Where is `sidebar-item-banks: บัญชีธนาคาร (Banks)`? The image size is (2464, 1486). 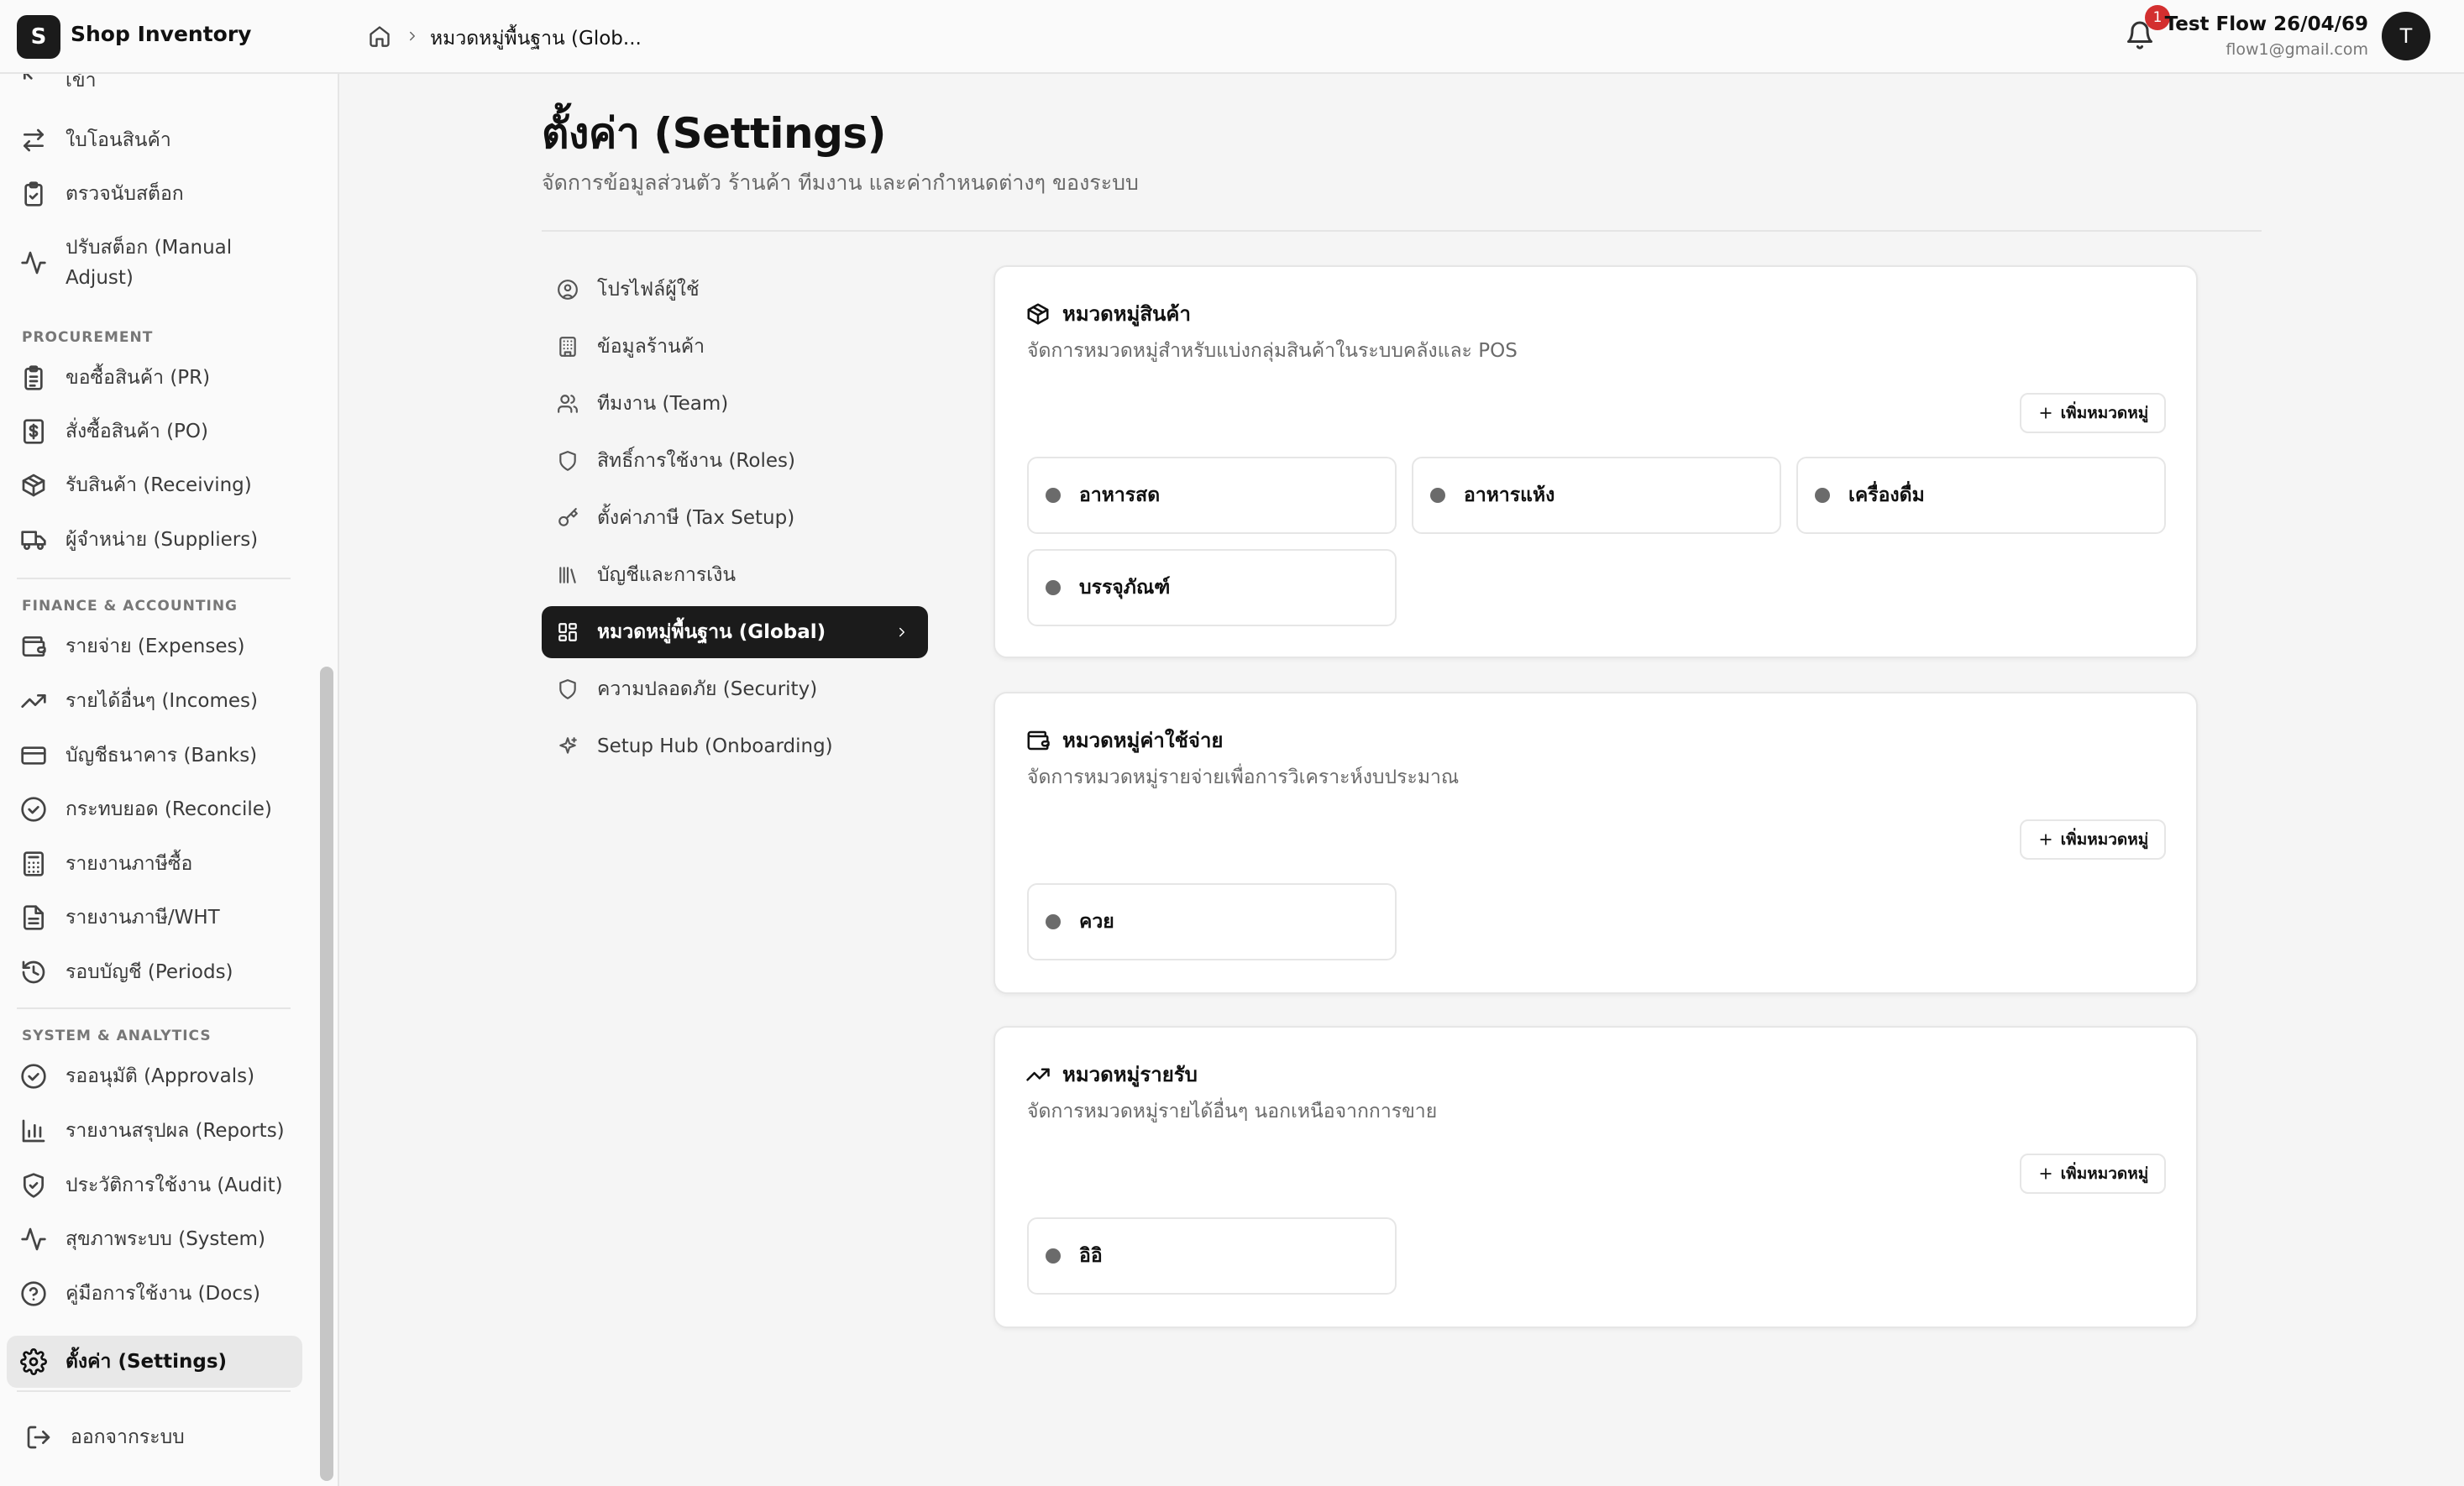 sidebar-item-banks: บัญชีธนาคาร (Banks) is located at coordinates (154, 756).